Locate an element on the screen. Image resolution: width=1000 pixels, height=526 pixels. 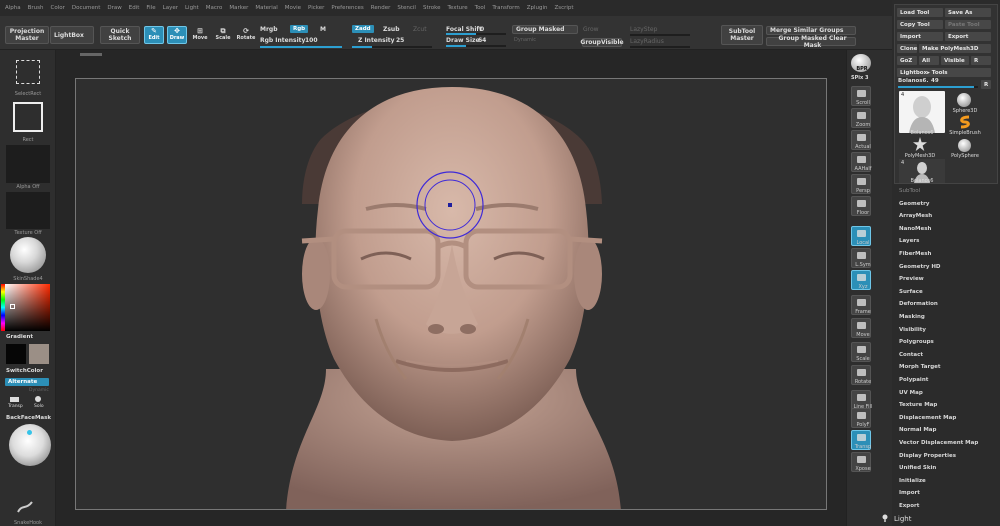
submenu-deformation: Deformation is located at coordinates (918, 304).